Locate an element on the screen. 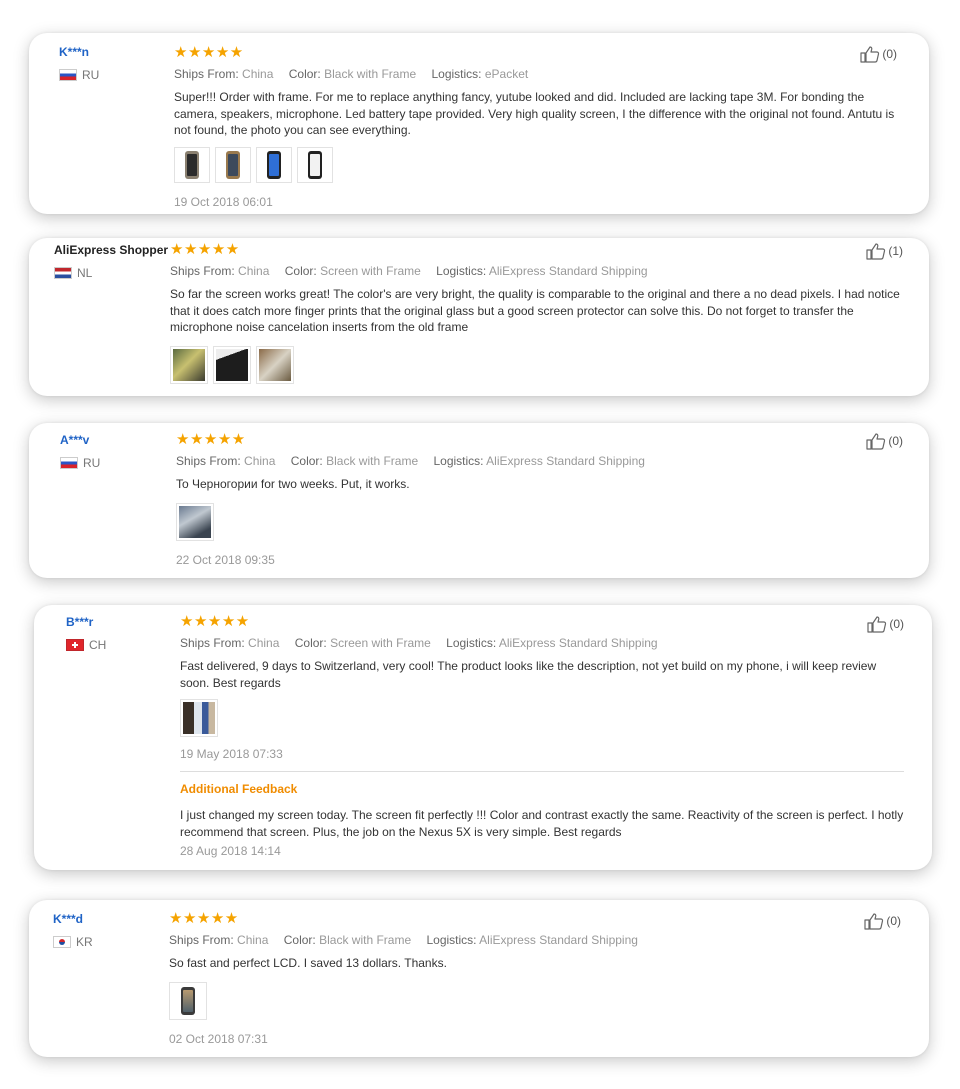 The image size is (960, 1089). reviewer-country: KR is located at coordinates (73, 942).